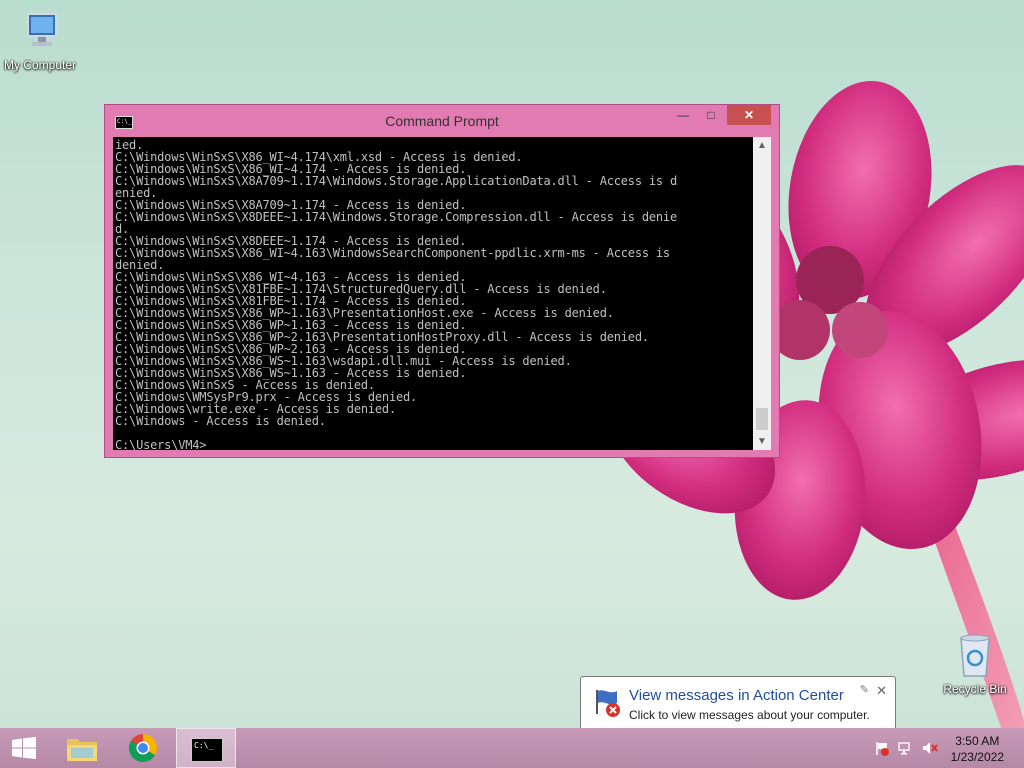  Describe the element at coordinates (977, 757) in the screenshot. I see `clock-date: 1/23/2022` at that location.